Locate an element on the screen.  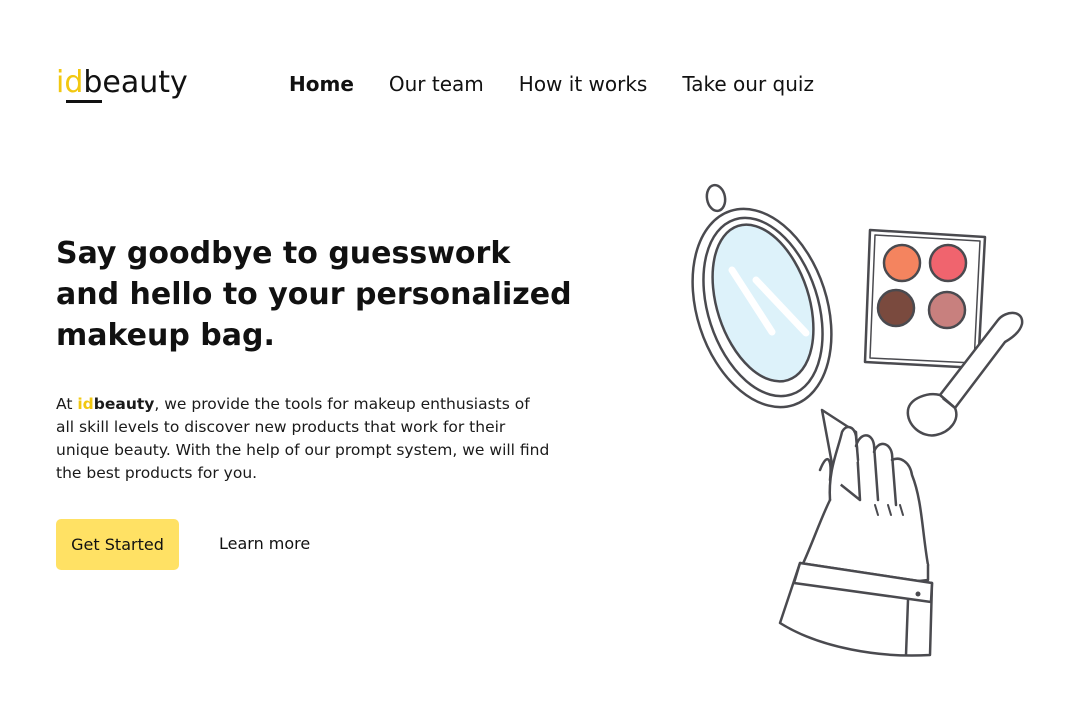
nav-item-take-our-quiz: Take our quiz is located at coordinates (748, 84).